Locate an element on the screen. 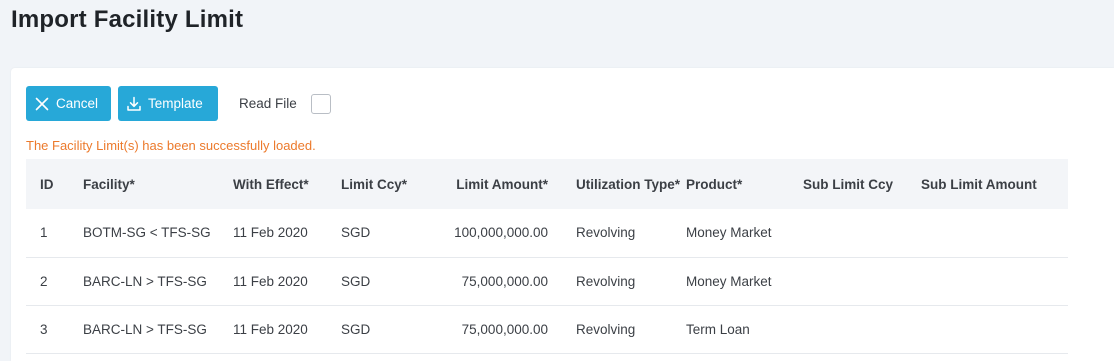  cell-product: Term Loan is located at coordinates (744, 329).